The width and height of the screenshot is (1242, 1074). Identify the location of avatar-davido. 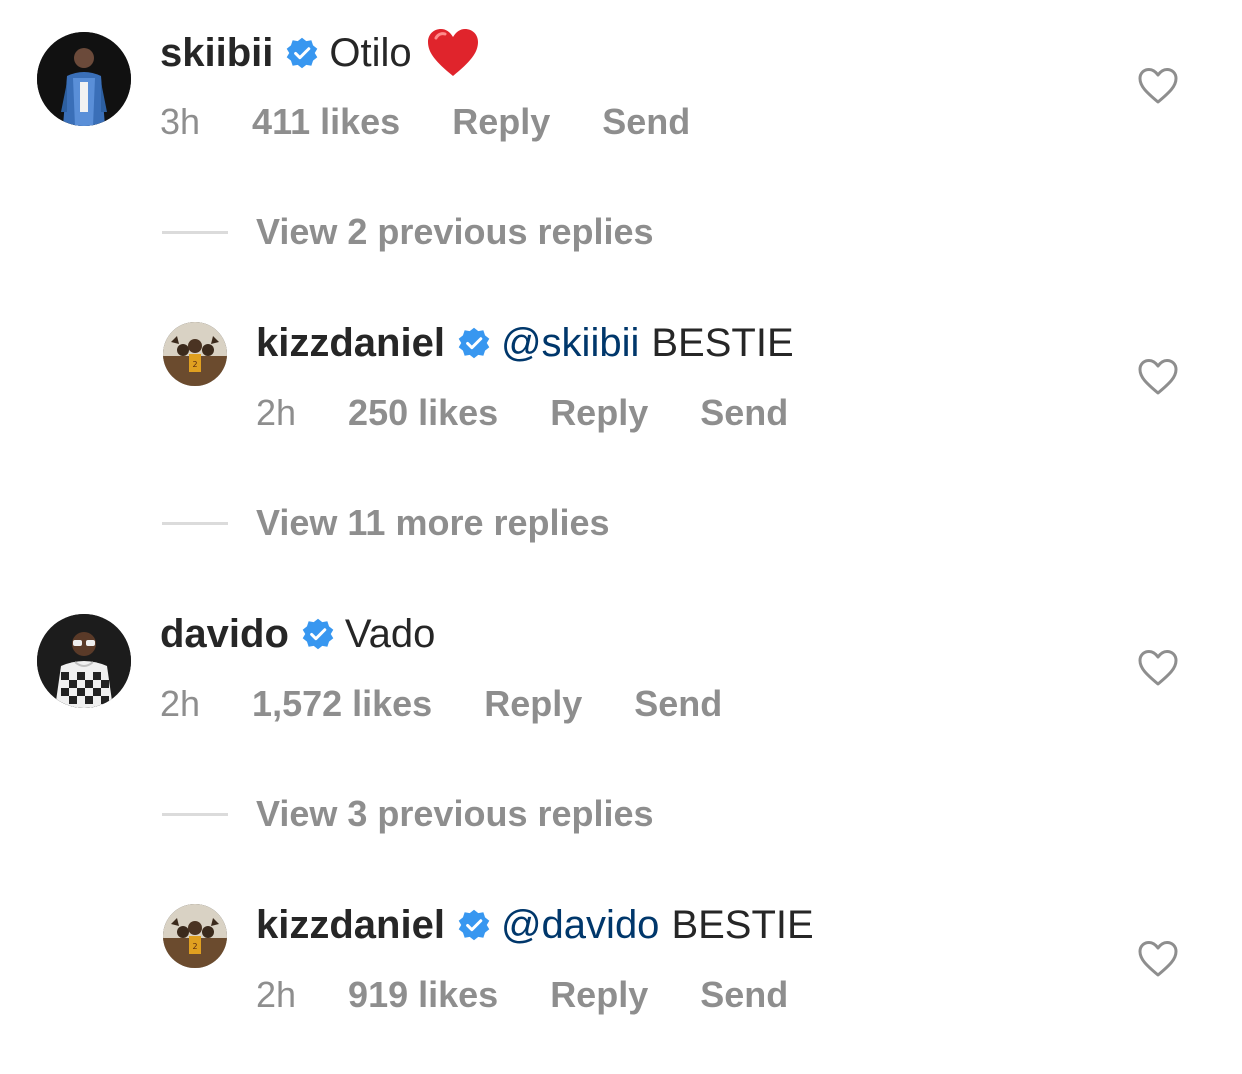
(84, 661).